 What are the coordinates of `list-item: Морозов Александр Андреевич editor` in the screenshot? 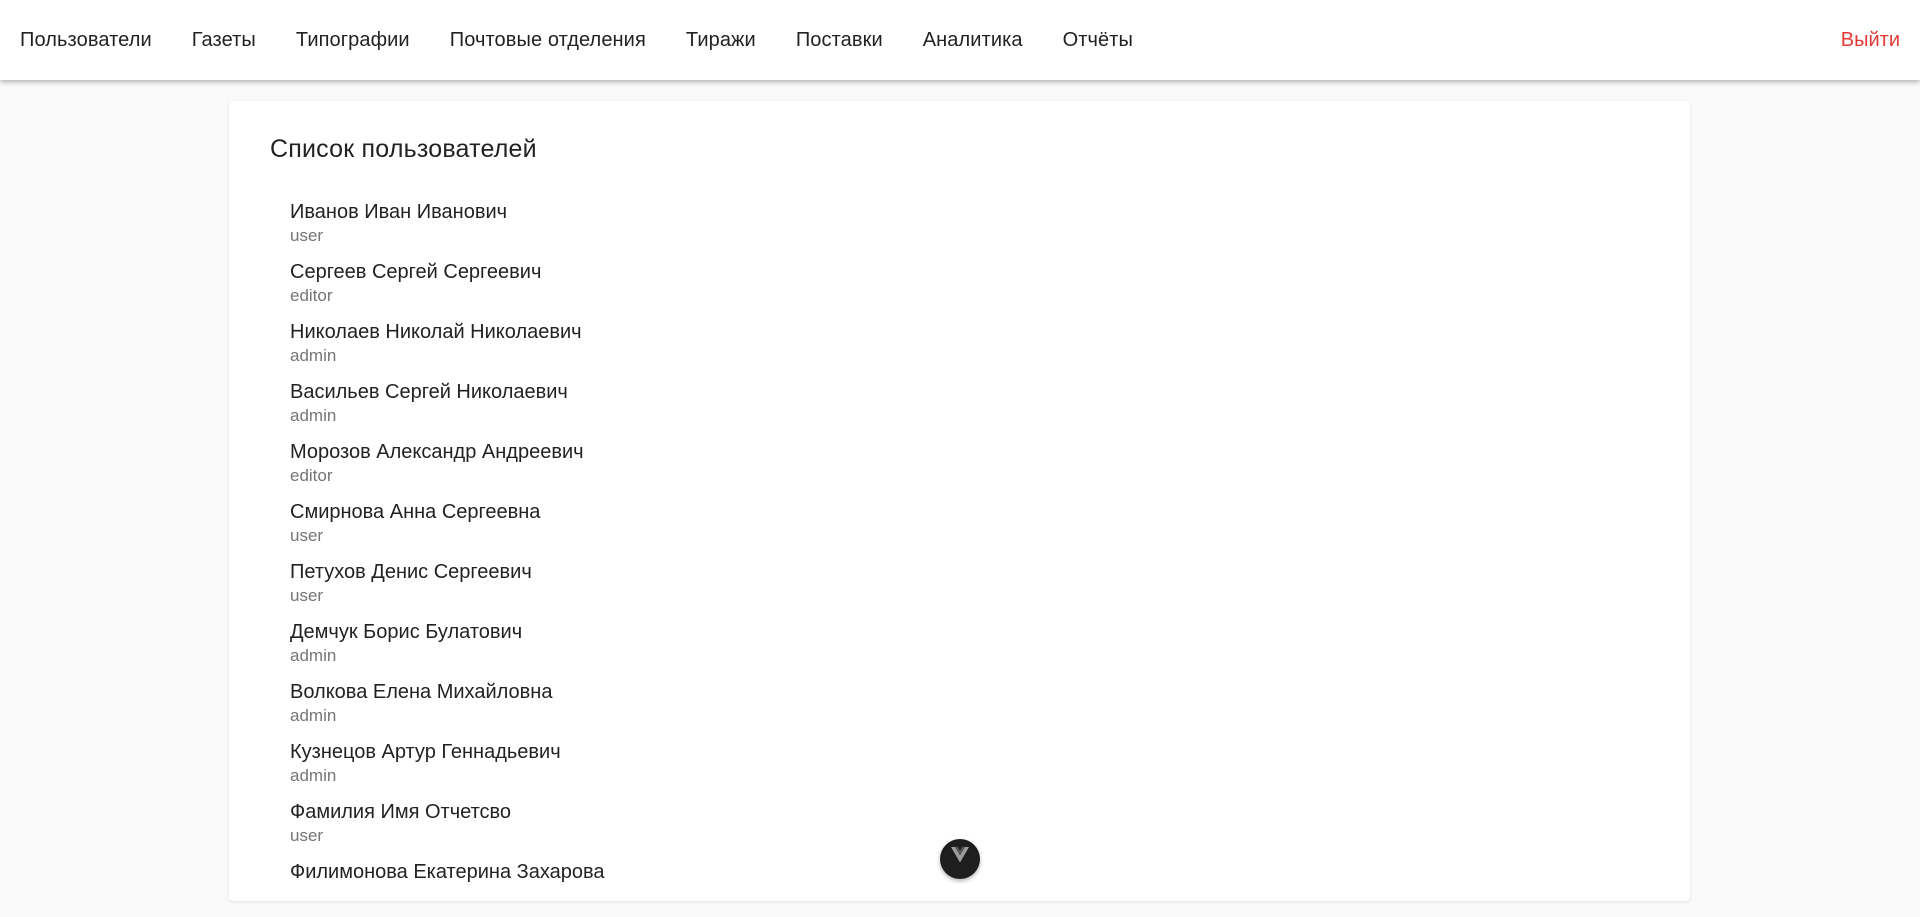 It's located at (447, 467).